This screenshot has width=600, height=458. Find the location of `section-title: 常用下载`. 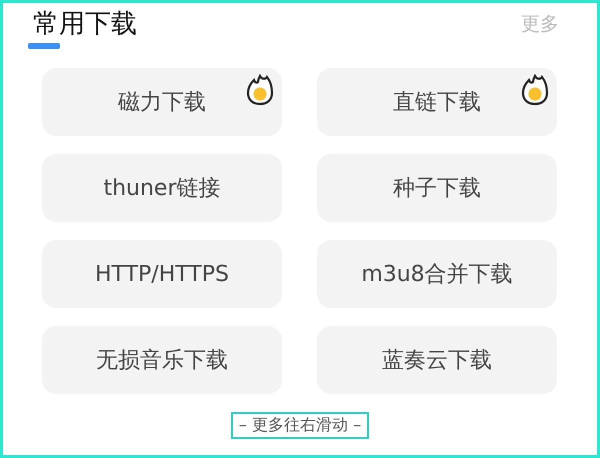

section-title: 常用下载 is located at coordinates (85, 24).